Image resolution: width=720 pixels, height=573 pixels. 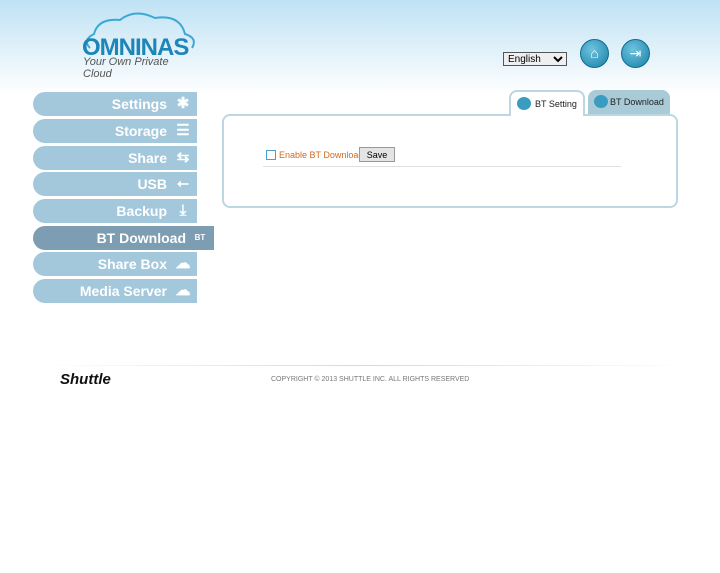 I want to click on tab-label: BT Download, so click(x=637, y=102).